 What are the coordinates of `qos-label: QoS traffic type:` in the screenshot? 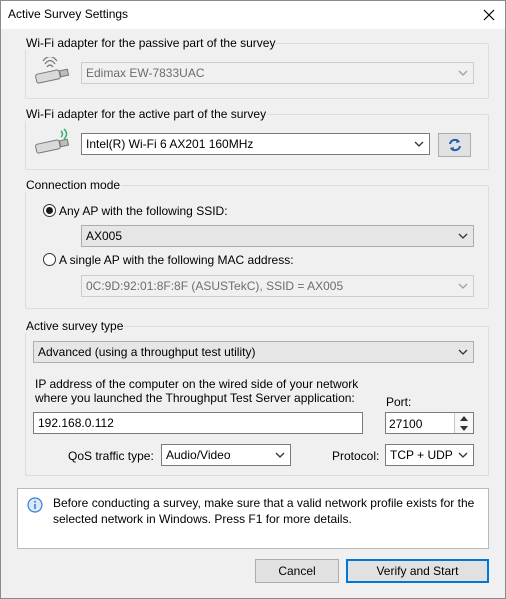 It's located at (111, 456).